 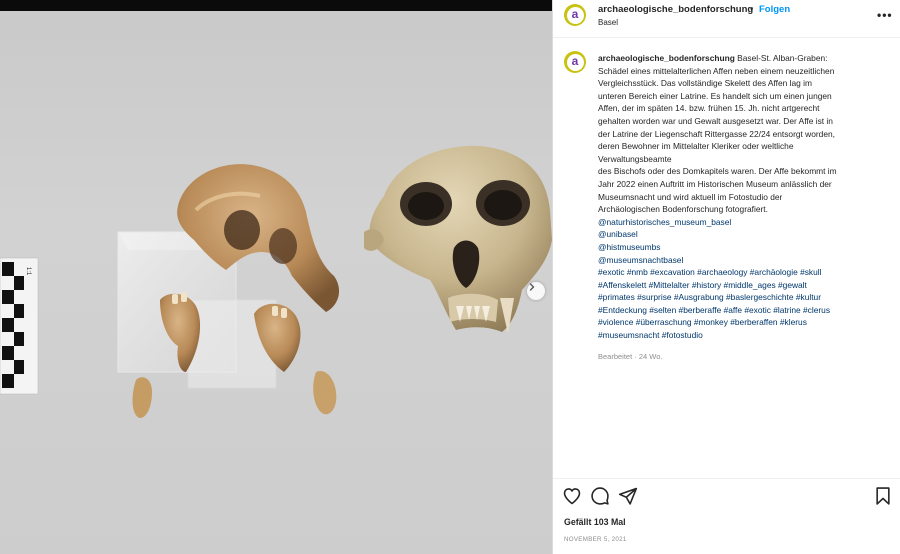 I want to click on avatar-letter: a, so click(x=575, y=15).